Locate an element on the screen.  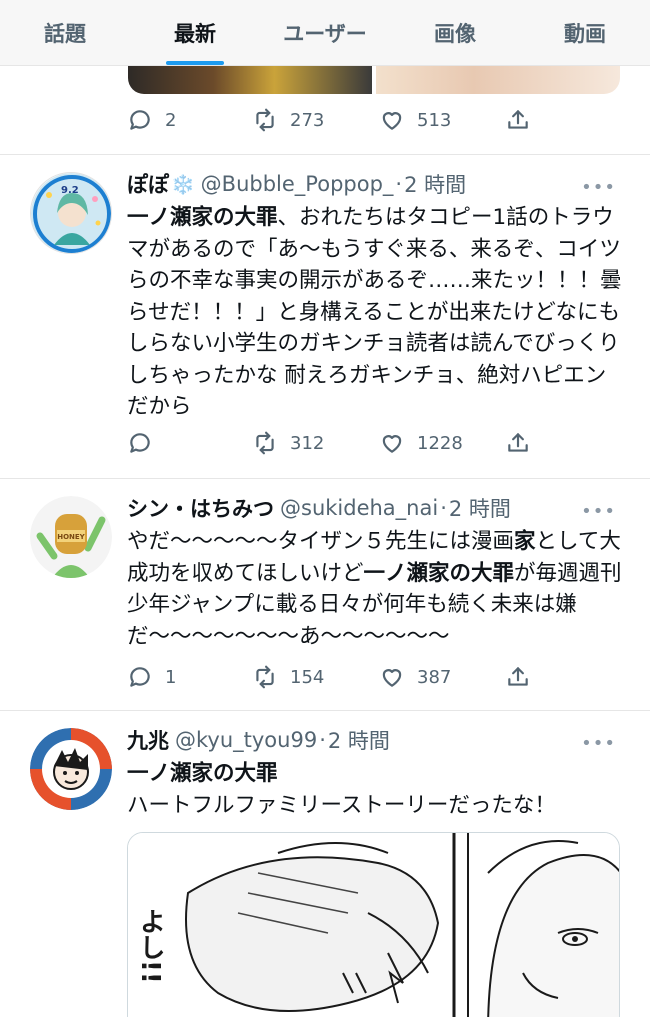
like-button: 513 is located at coordinates (415, 120).